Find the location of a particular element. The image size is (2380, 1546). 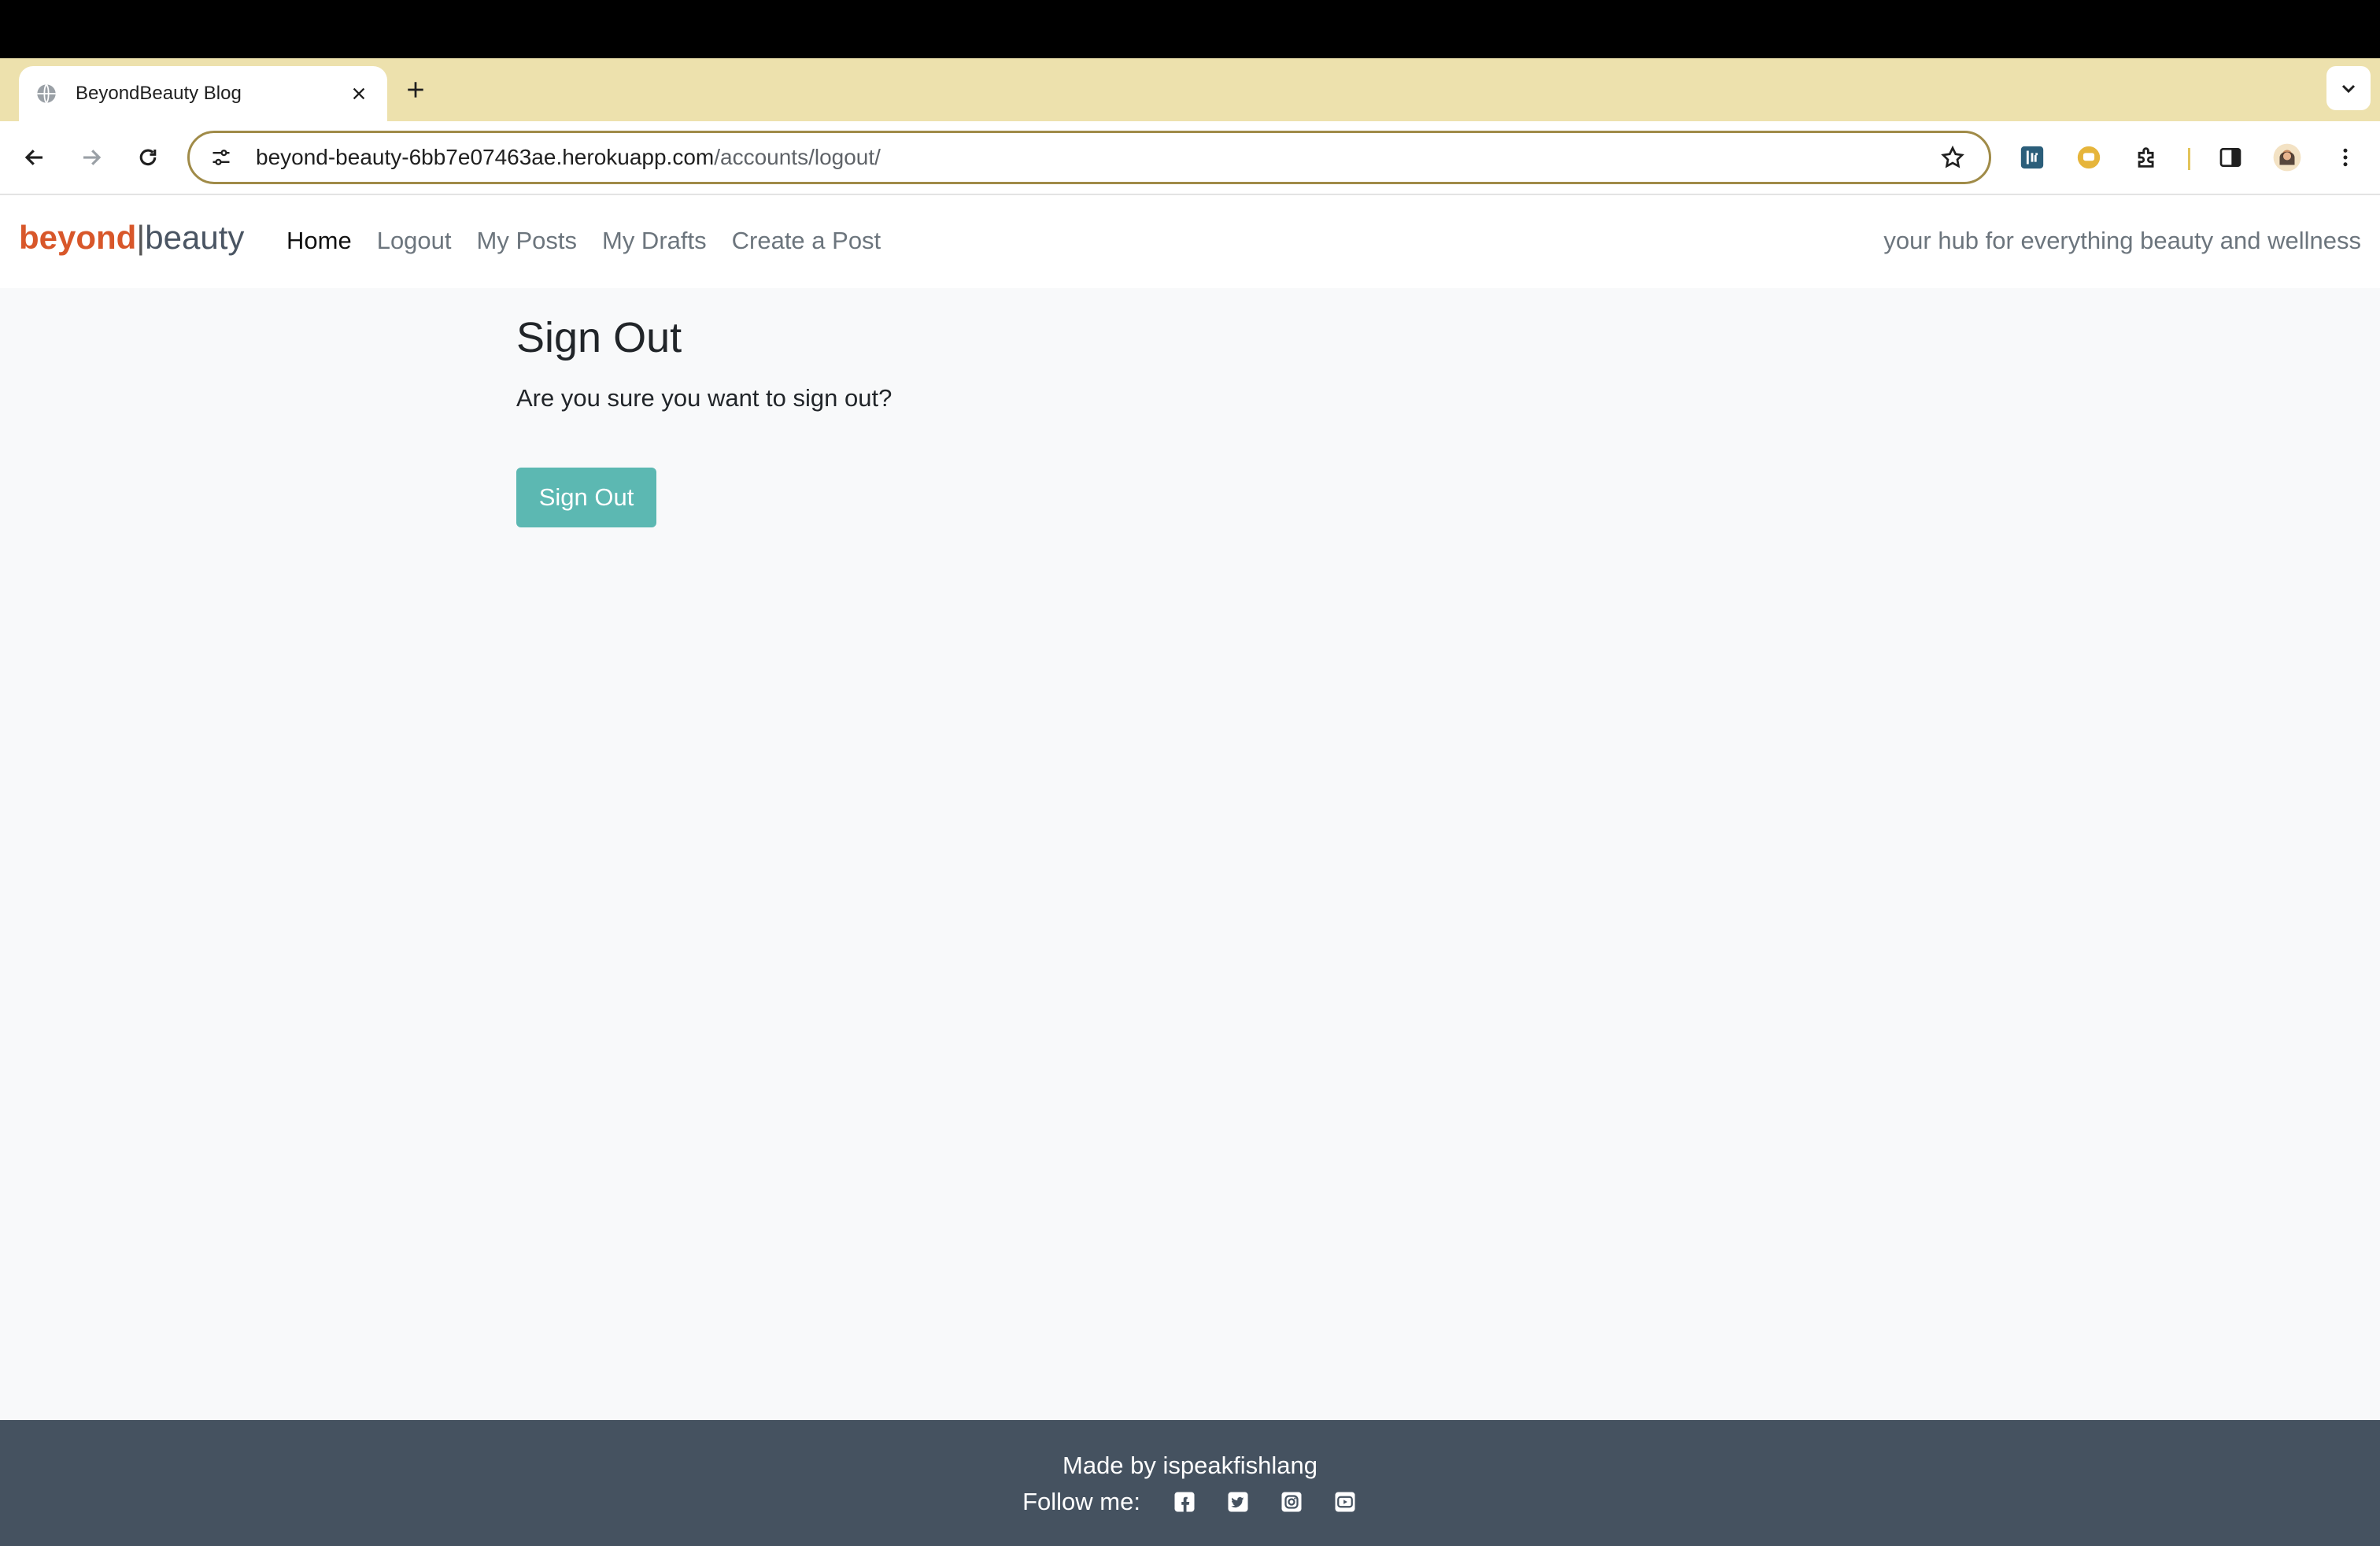

browser-menu-icon is located at coordinates (2345, 157).